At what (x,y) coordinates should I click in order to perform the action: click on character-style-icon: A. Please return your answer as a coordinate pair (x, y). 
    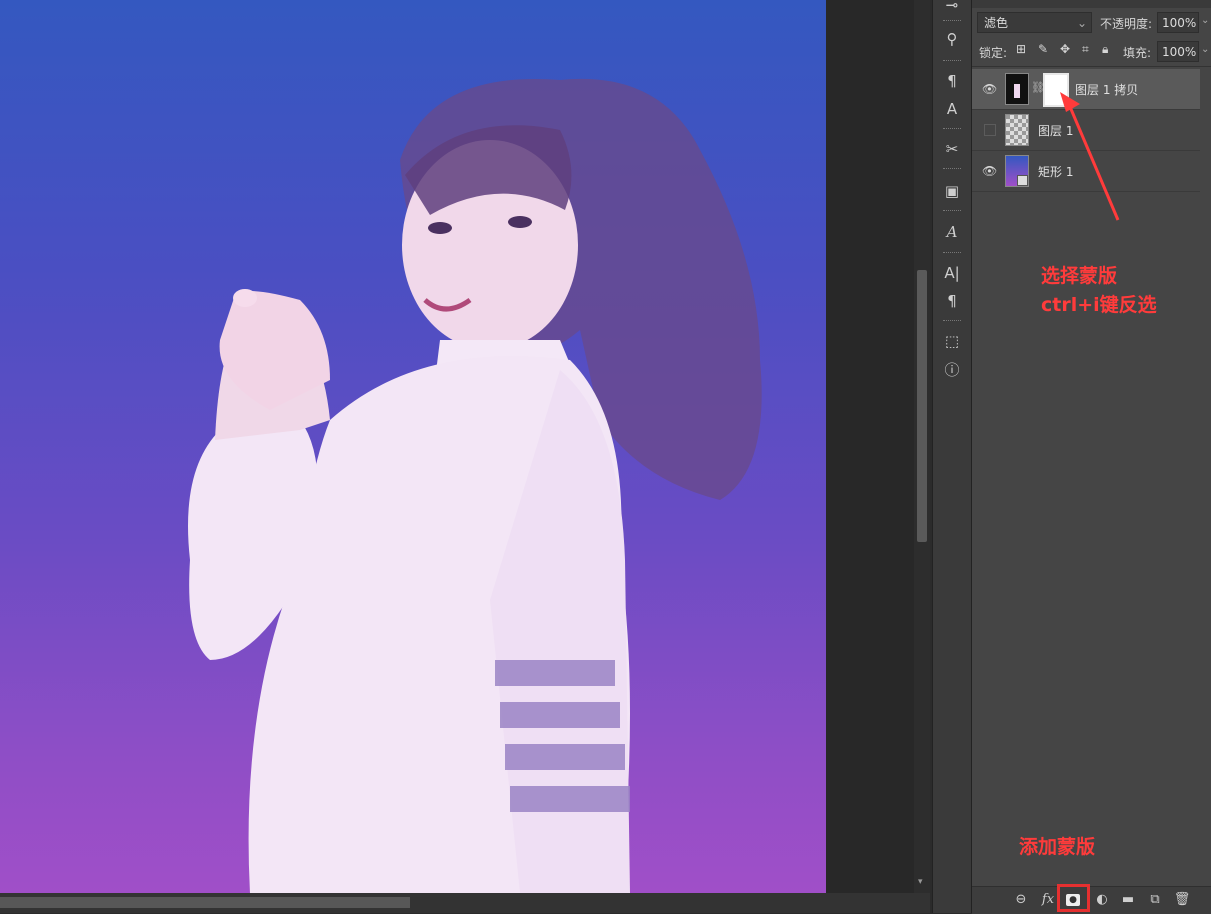
    Looking at the image, I should click on (952, 109).